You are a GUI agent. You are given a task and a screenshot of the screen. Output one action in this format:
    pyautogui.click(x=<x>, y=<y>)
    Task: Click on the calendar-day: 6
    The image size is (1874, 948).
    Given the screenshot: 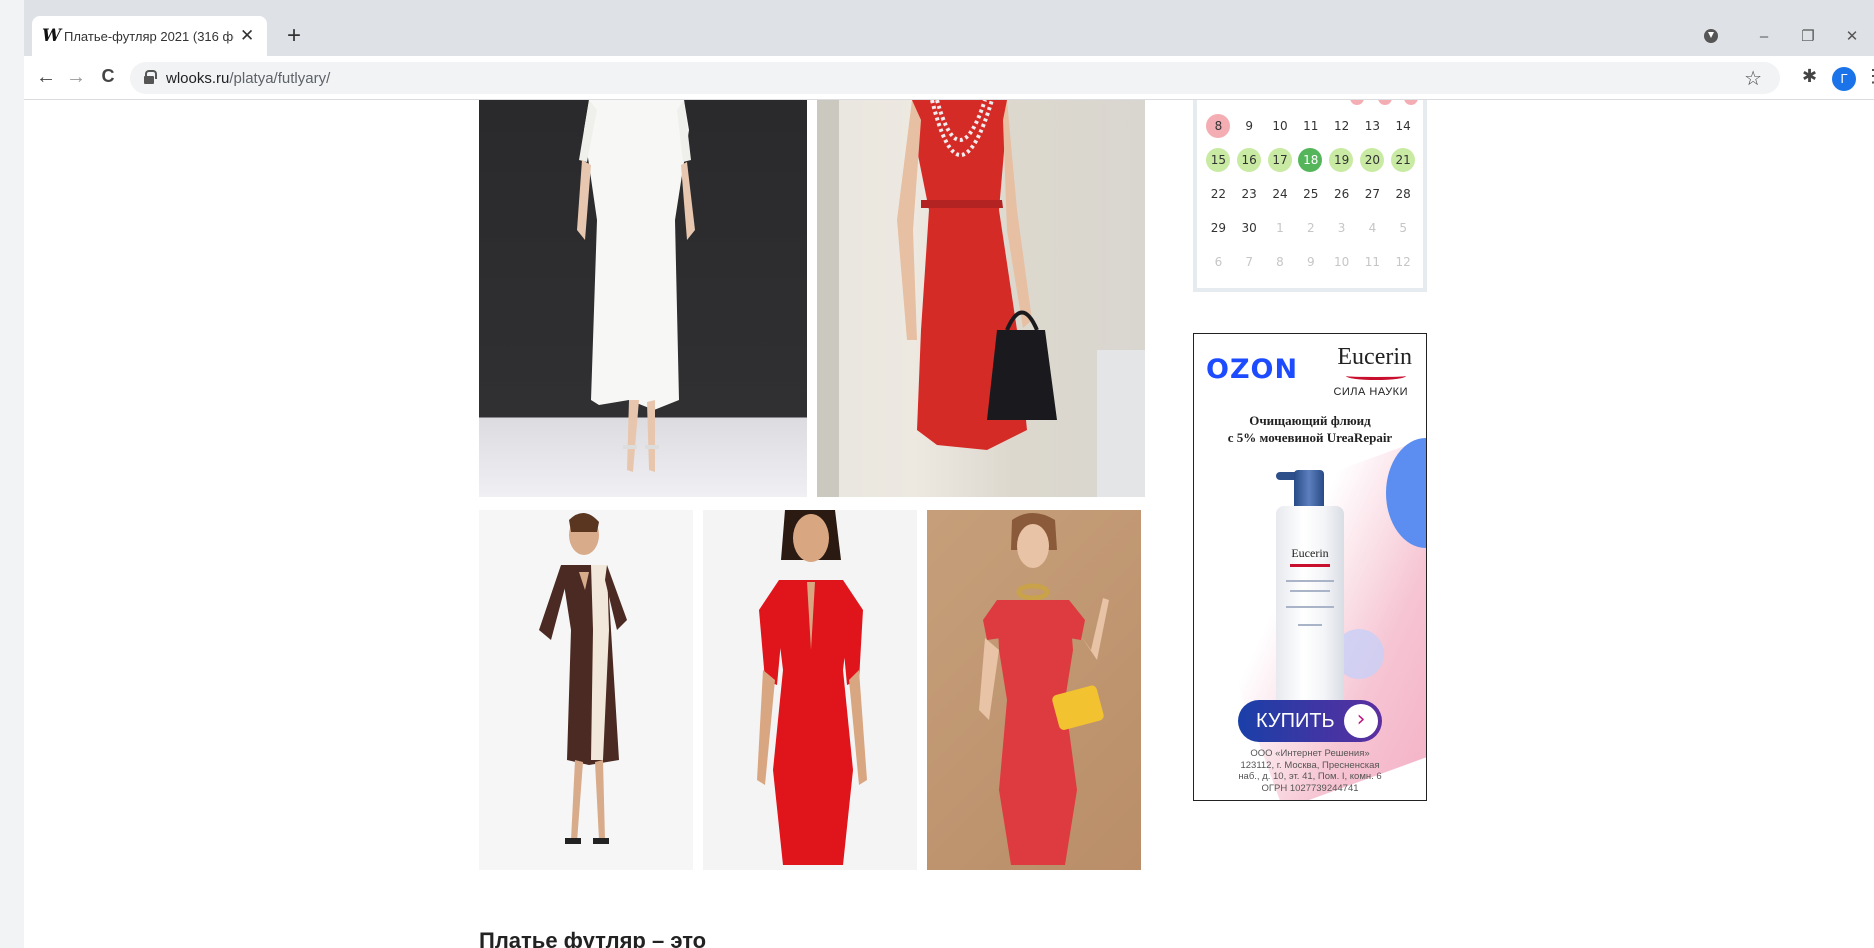 What is the action you would take?
    pyautogui.click(x=1218, y=262)
    